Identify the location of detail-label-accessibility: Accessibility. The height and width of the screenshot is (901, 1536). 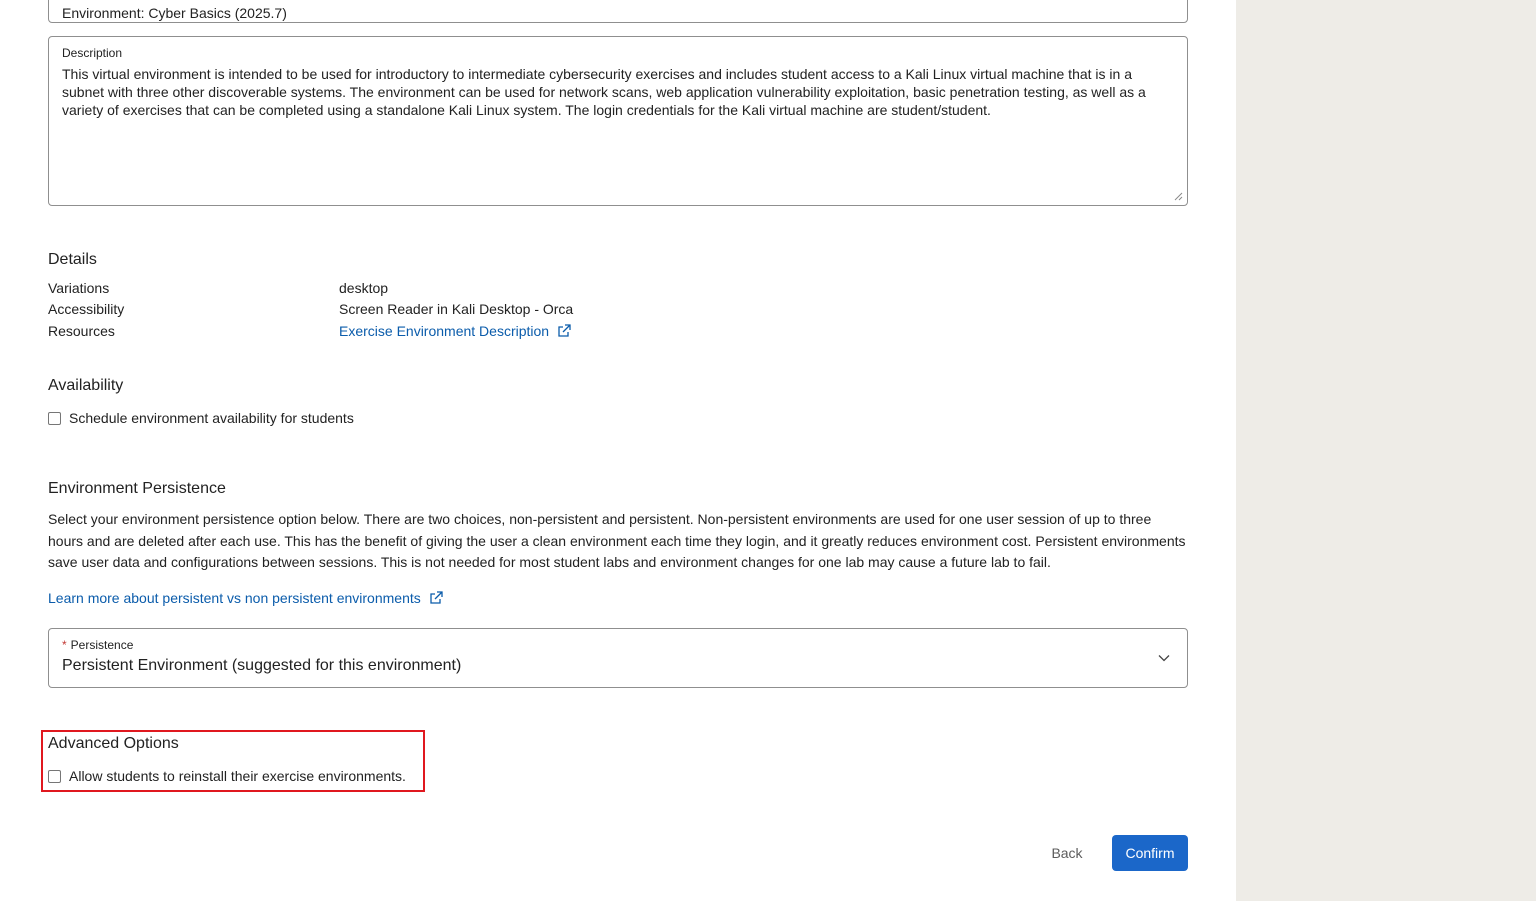
(86, 309).